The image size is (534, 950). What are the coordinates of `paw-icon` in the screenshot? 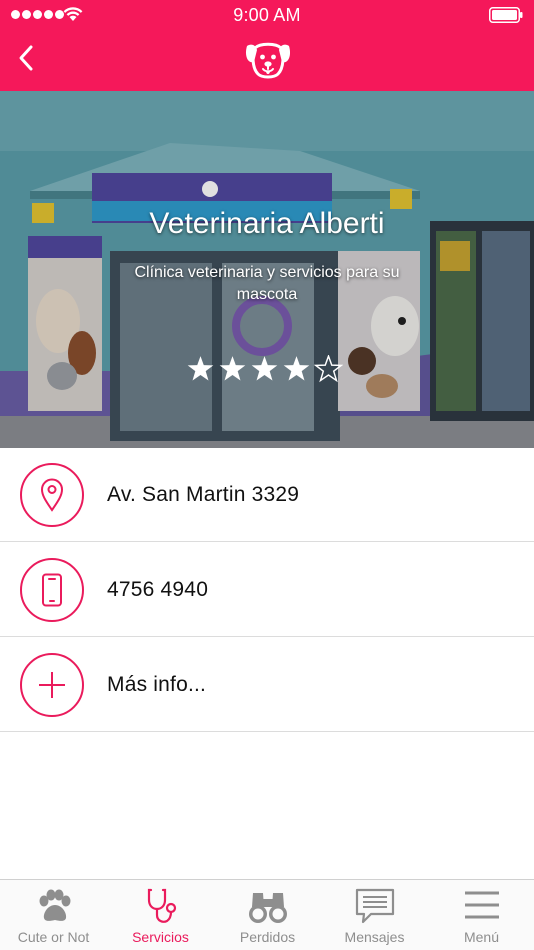 It's located at (54, 905).